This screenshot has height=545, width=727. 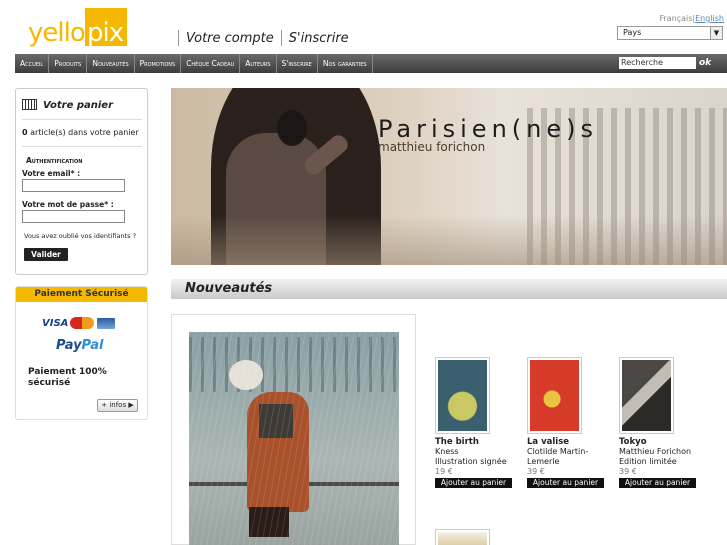 I want to click on validate-button: Valider, so click(x=46, y=254).